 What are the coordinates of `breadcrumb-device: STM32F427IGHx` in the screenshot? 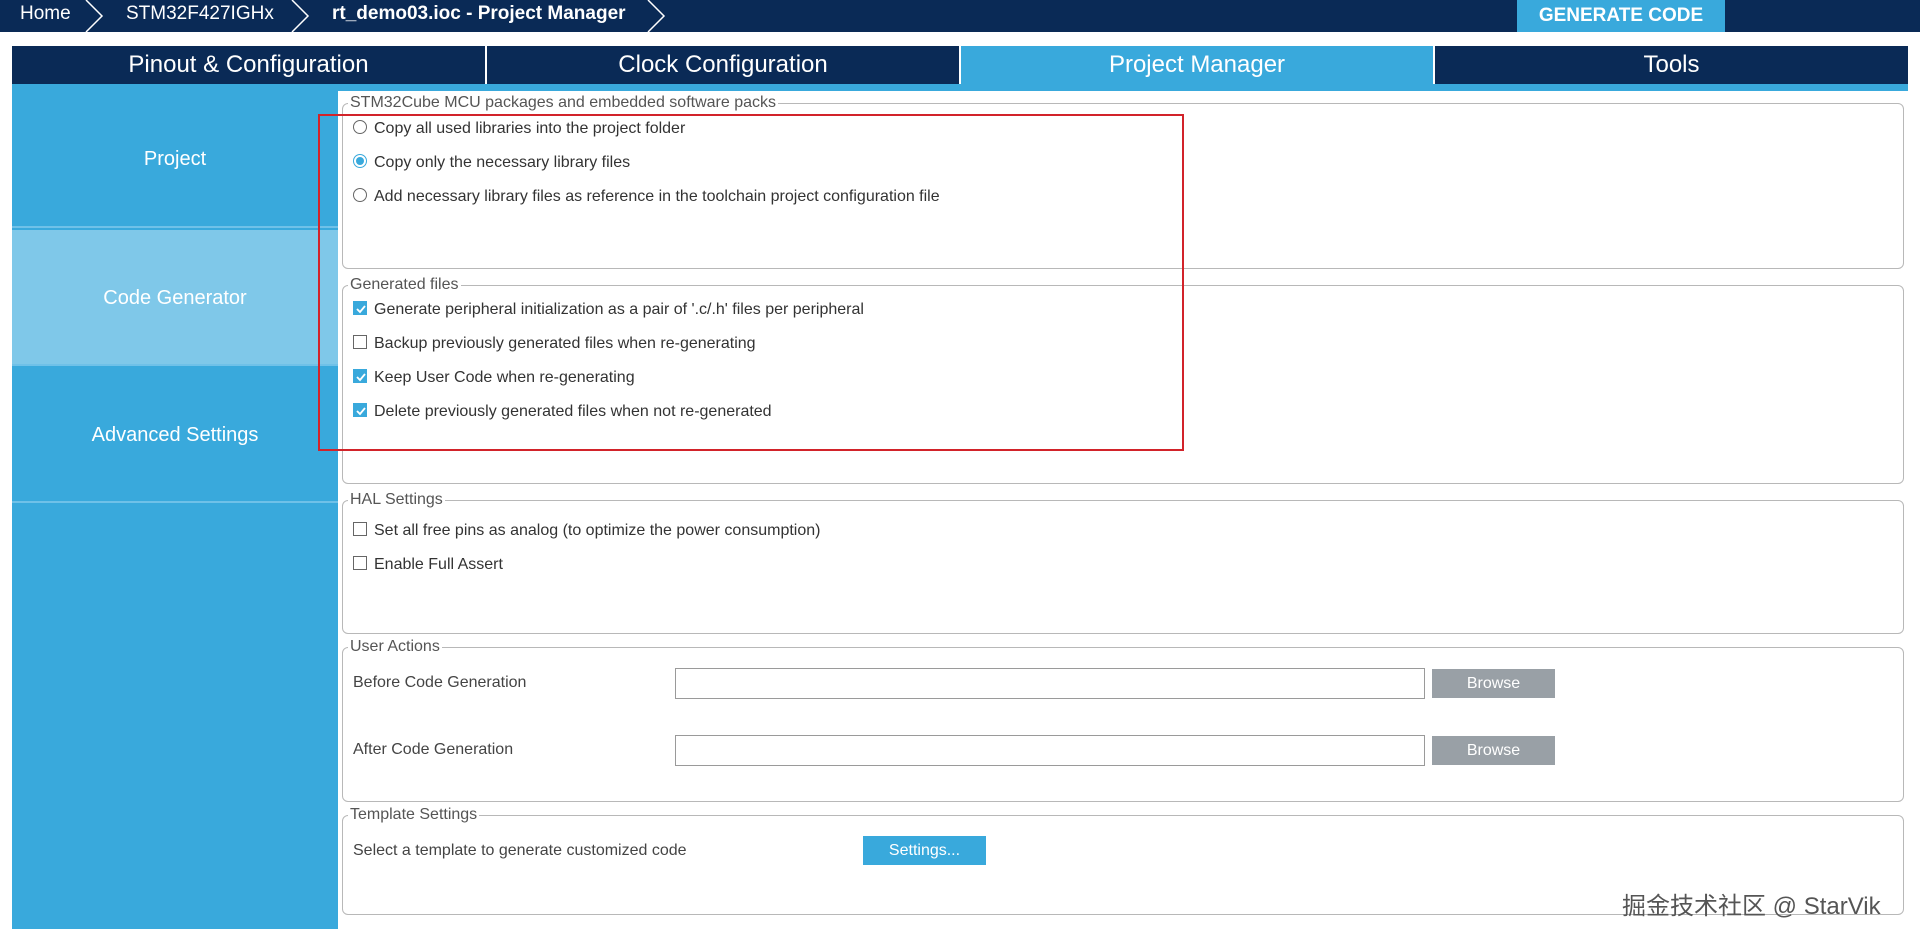 It's located at (200, 16).